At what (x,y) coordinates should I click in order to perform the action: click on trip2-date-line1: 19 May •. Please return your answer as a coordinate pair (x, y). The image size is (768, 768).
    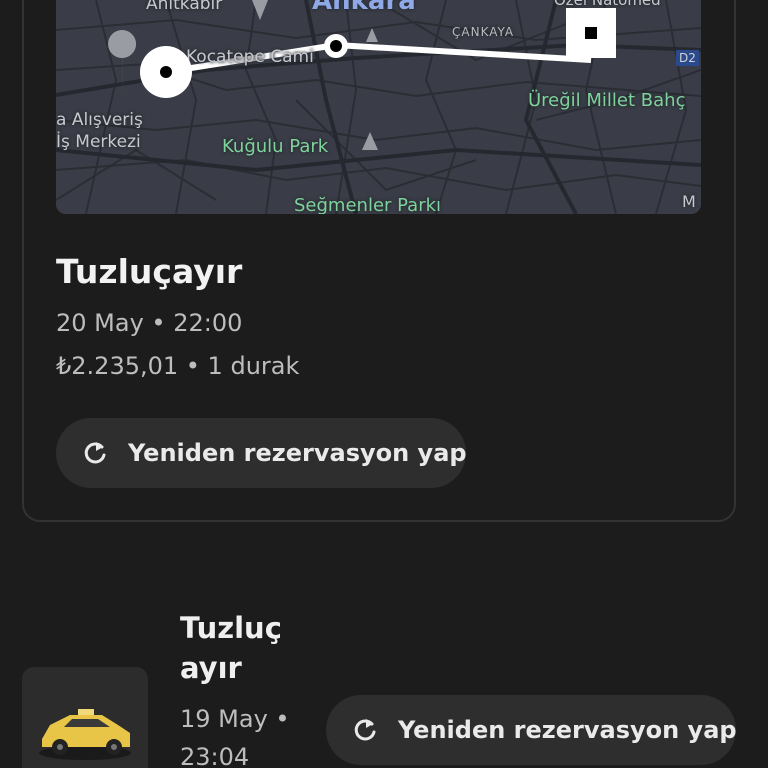
    Looking at the image, I should click on (235, 719).